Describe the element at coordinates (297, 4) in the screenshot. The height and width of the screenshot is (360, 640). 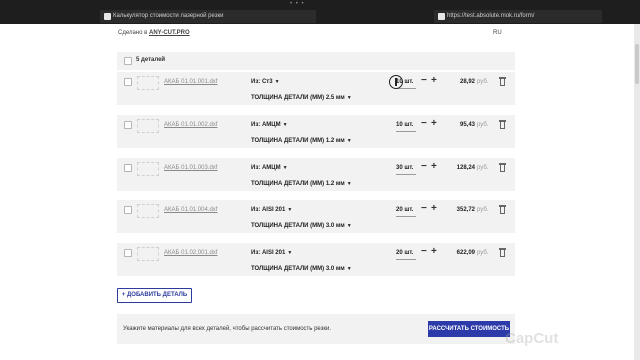
I see `window-dots-icon: • • •` at that location.